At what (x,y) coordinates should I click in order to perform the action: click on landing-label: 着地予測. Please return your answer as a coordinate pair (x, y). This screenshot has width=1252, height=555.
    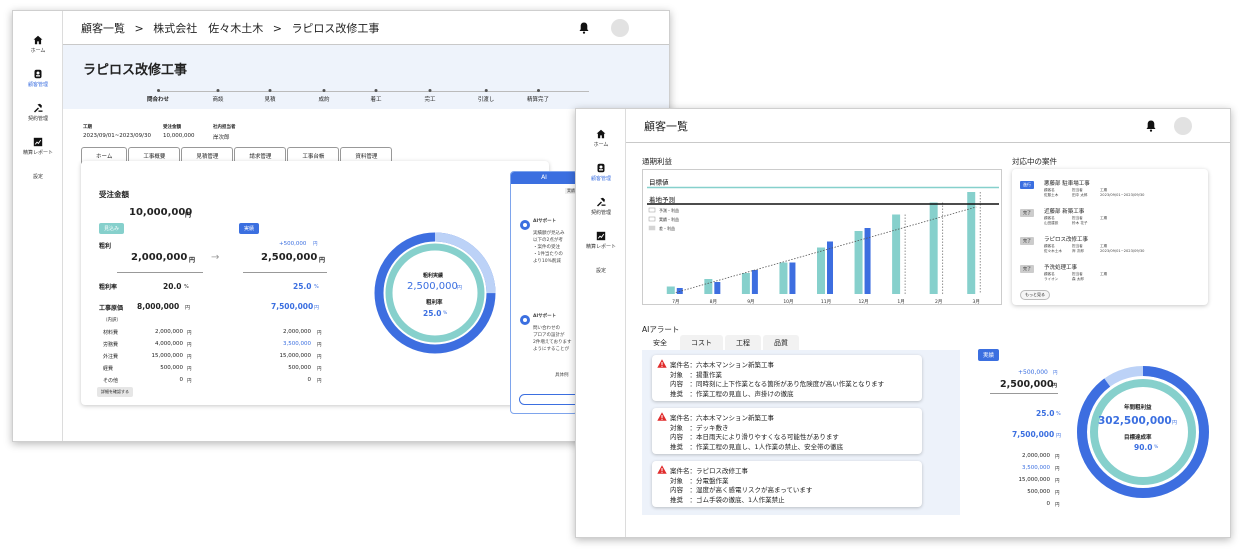
    Looking at the image, I should click on (662, 199).